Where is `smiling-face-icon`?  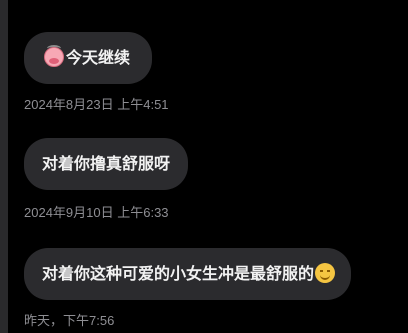
smiling-face-icon is located at coordinates (325, 273).